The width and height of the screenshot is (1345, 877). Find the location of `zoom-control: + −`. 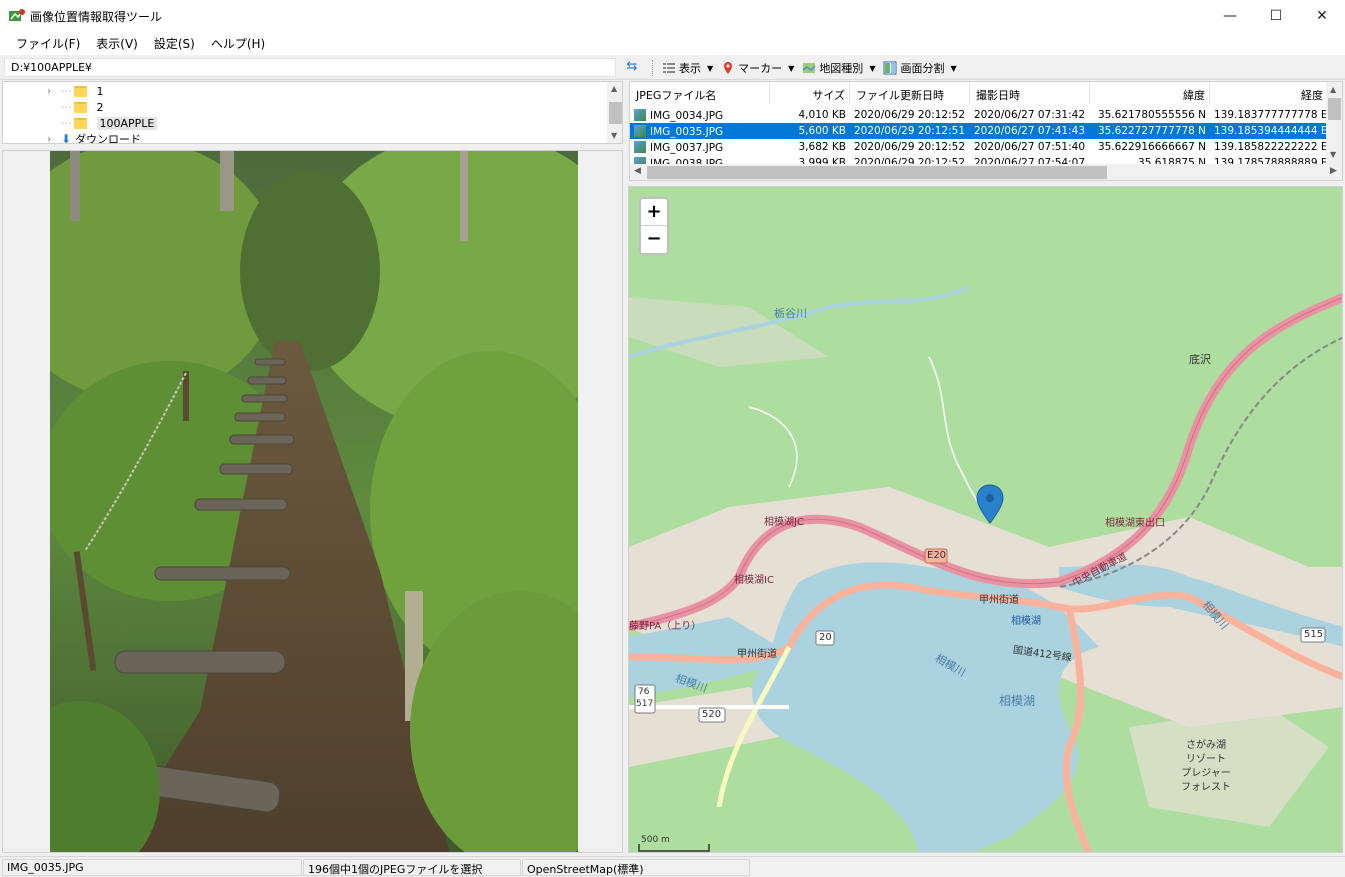

zoom-control: + − is located at coordinates (654, 226).